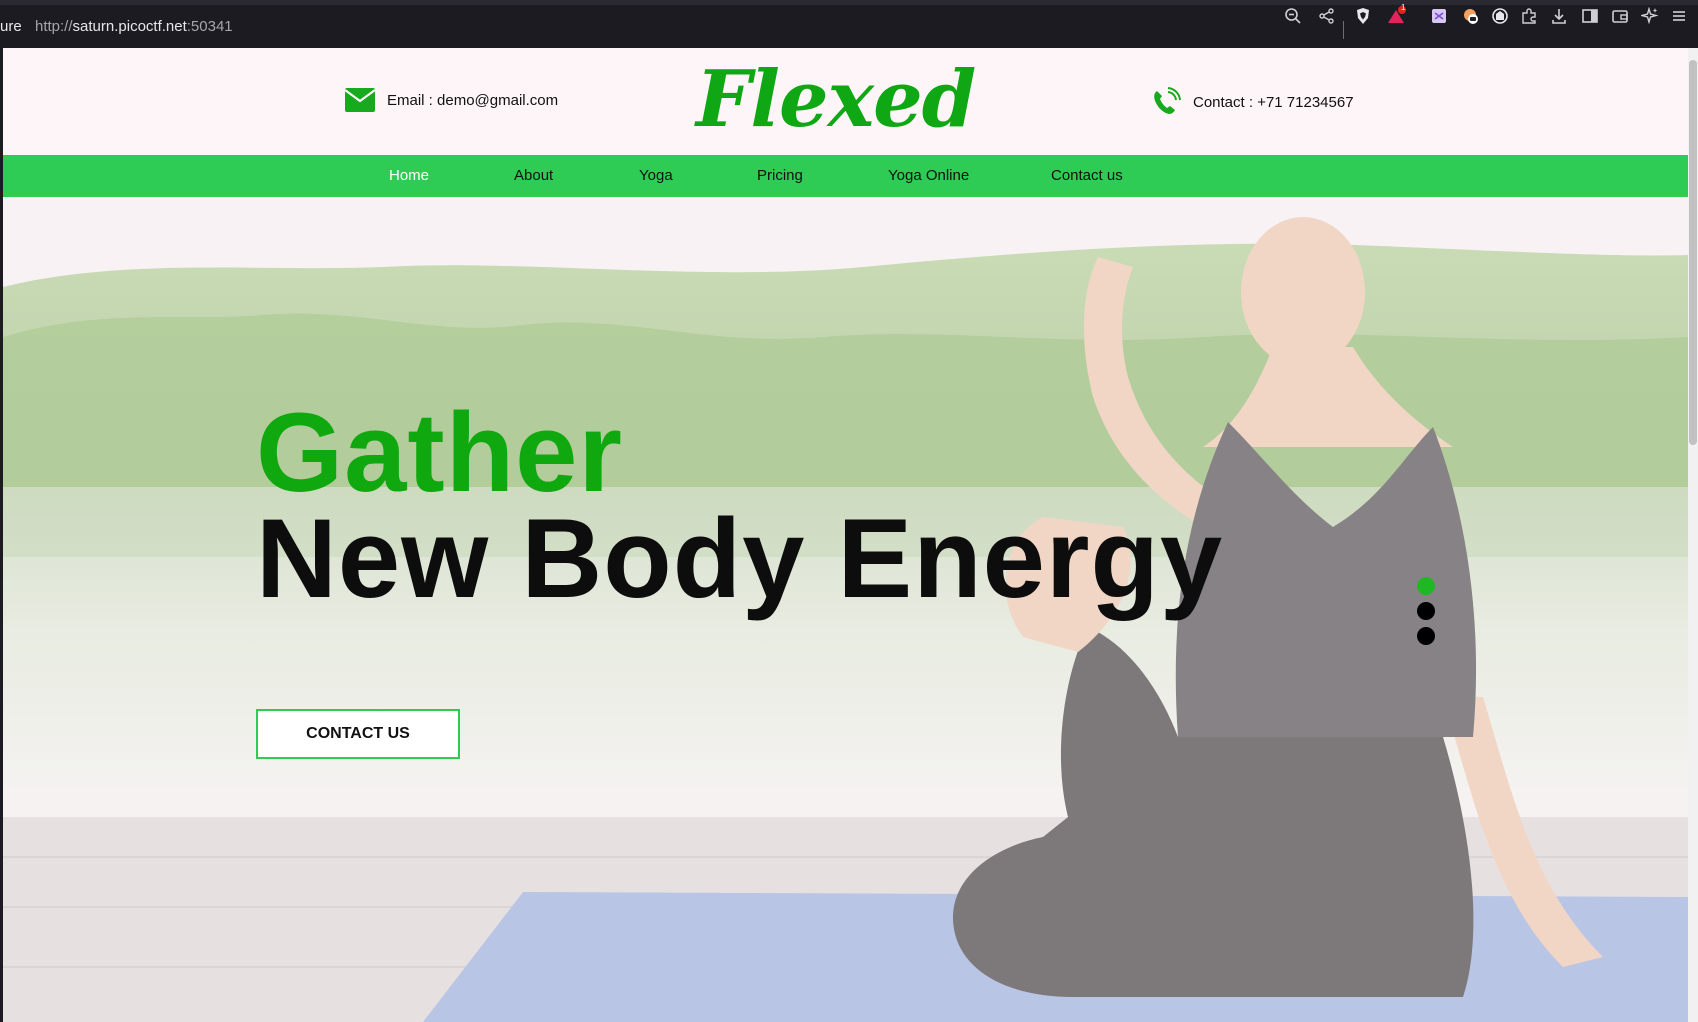  I want to click on menu-icon, so click(1679, 16).